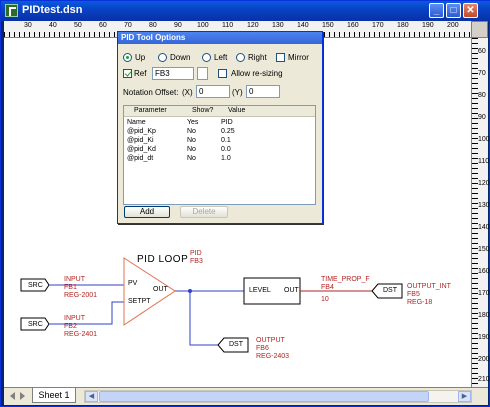 The height and width of the screenshot is (407, 490). Describe the element at coordinates (429, 286) in the screenshot. I see `dst1-name: OUTPUT_INT` at that location.